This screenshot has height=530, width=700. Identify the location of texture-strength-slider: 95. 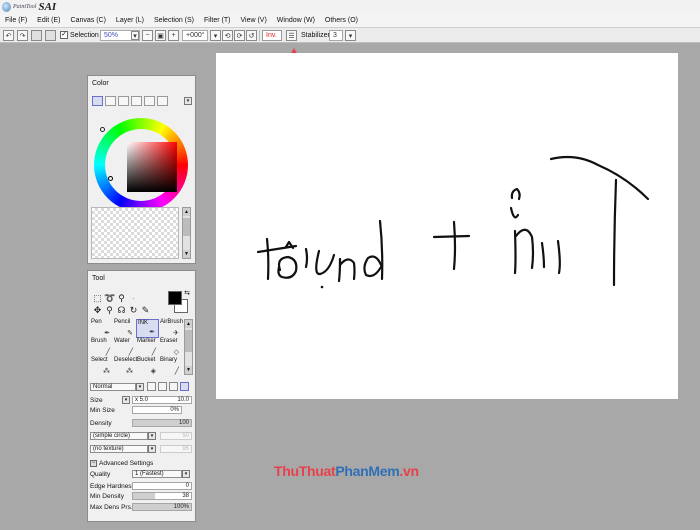
(176, 449).